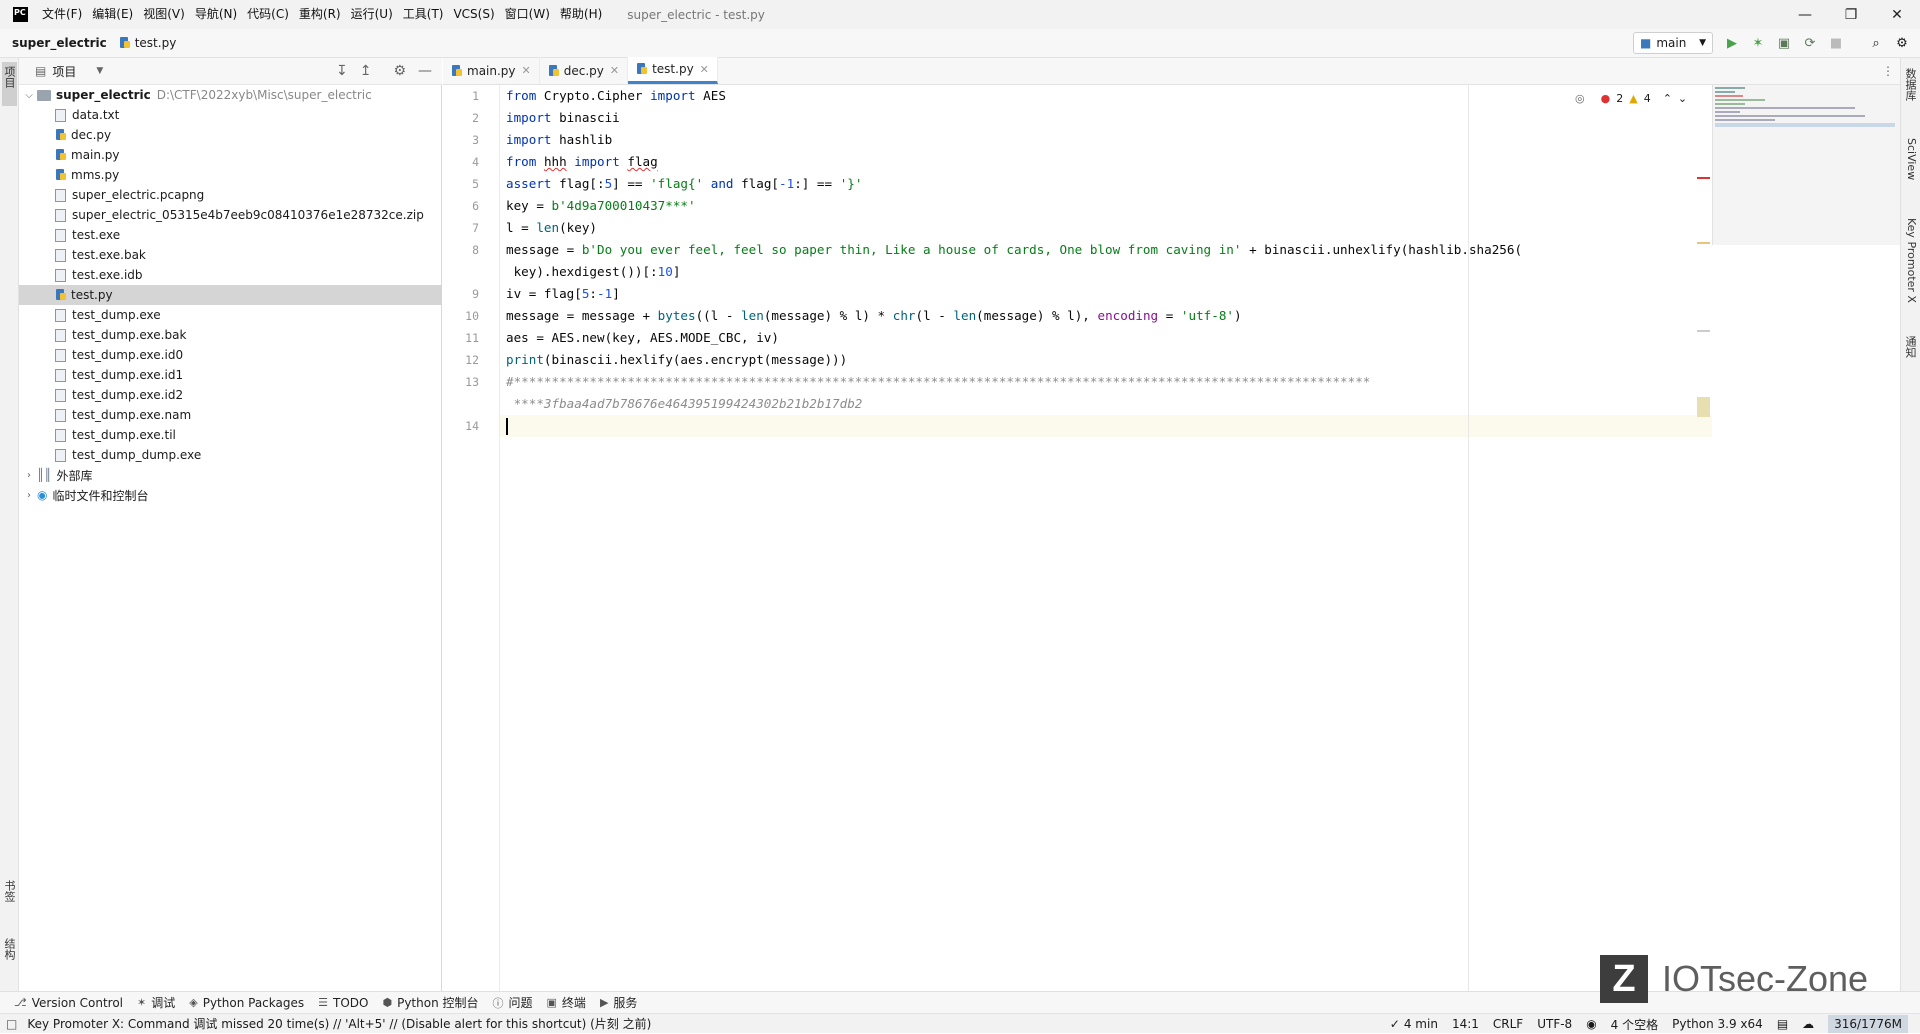 This screenshot has height=1034, width=1920. I want to click on tool-version-control: ⎇ Version Control, so click(68, 1003).